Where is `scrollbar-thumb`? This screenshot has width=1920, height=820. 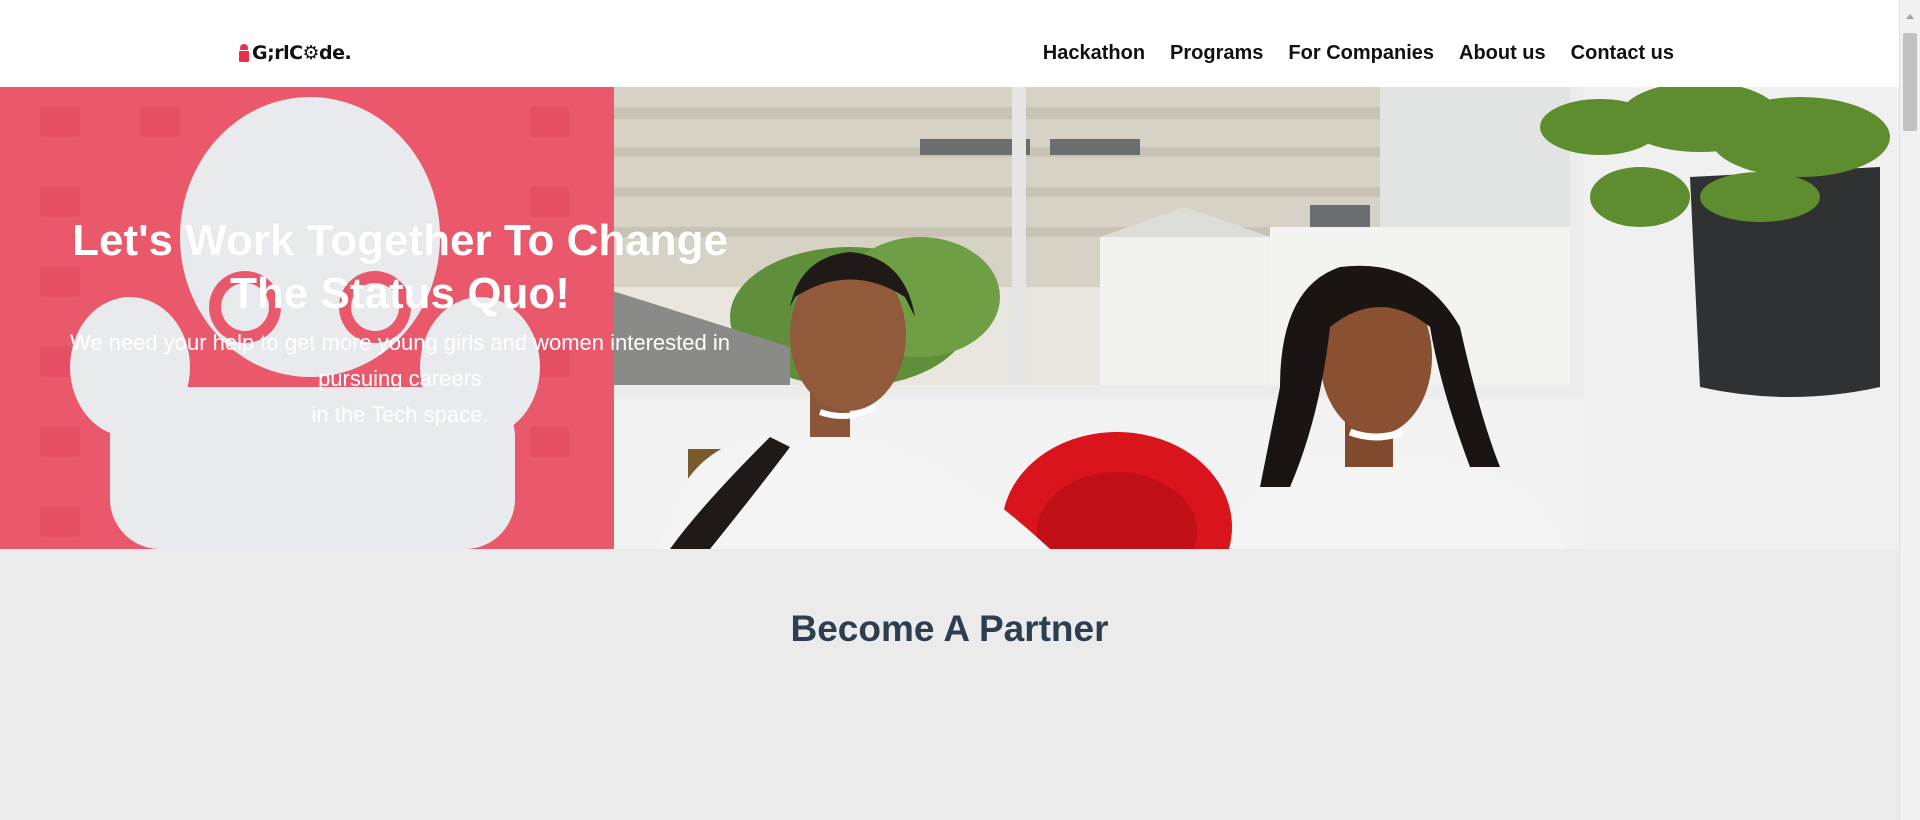
scrollbar-thumb is located at coordinates (1910, 82).